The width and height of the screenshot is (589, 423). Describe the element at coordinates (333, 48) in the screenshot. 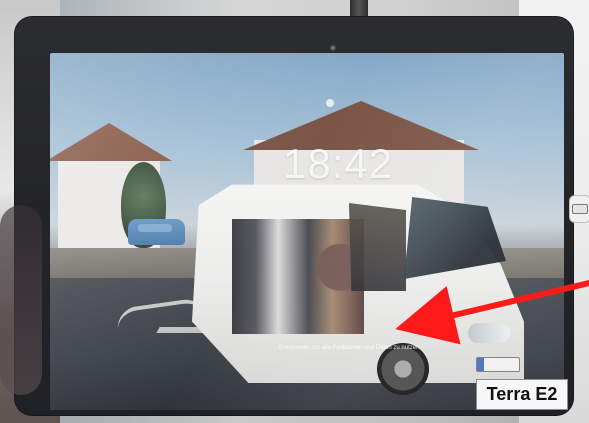

I see `camera-lens-icon` at that location.